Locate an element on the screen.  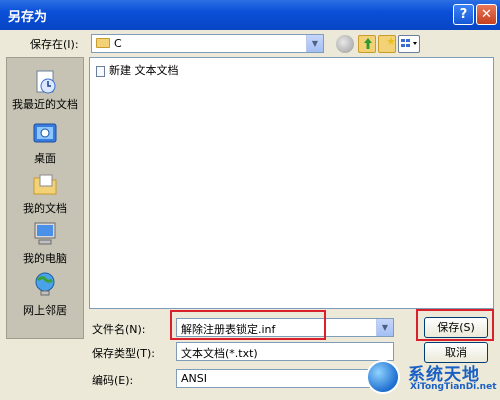
title-bar: 另存为 ? ✕ is located at coordinates (250, 15).